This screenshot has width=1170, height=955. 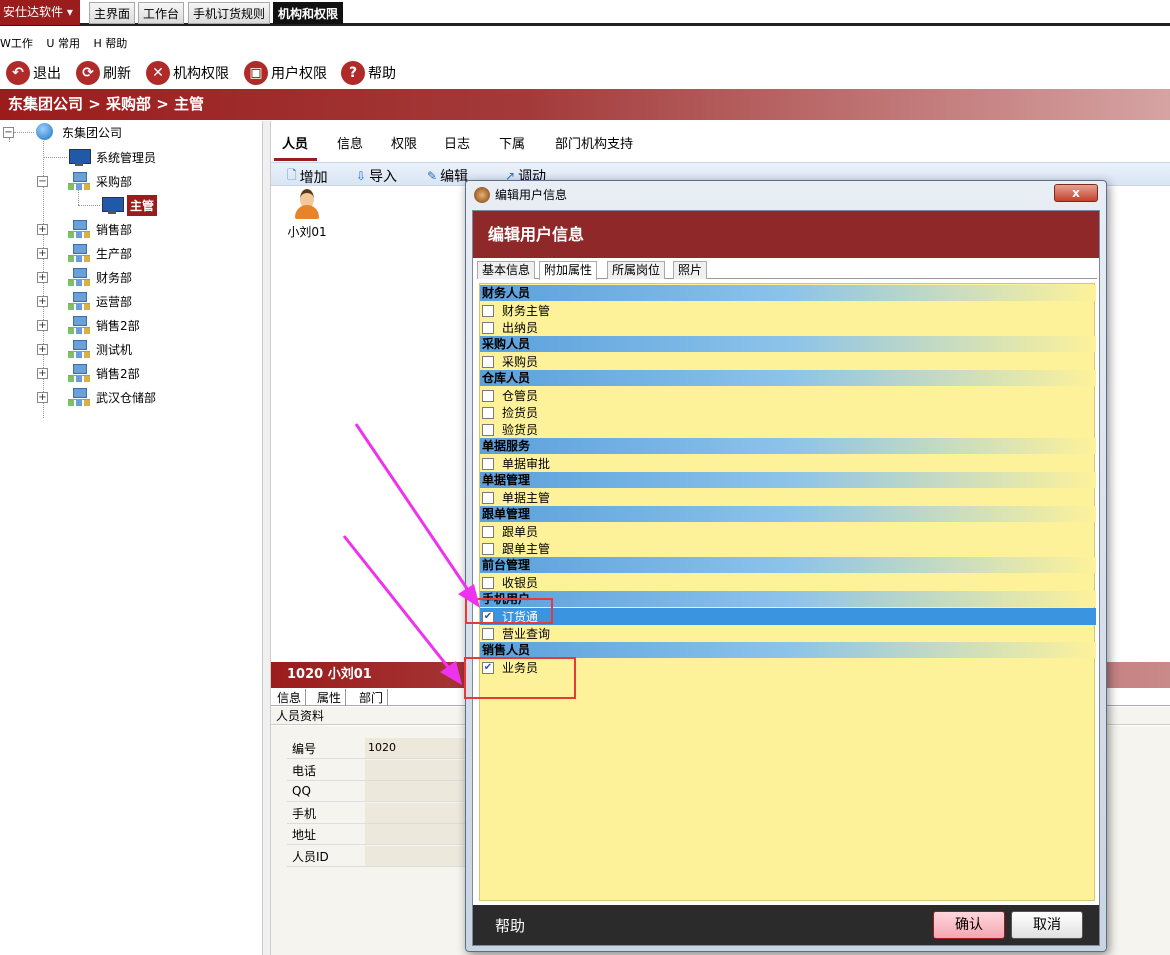 I want to click on person-card: 小刘01, so click(x=307, y=214).